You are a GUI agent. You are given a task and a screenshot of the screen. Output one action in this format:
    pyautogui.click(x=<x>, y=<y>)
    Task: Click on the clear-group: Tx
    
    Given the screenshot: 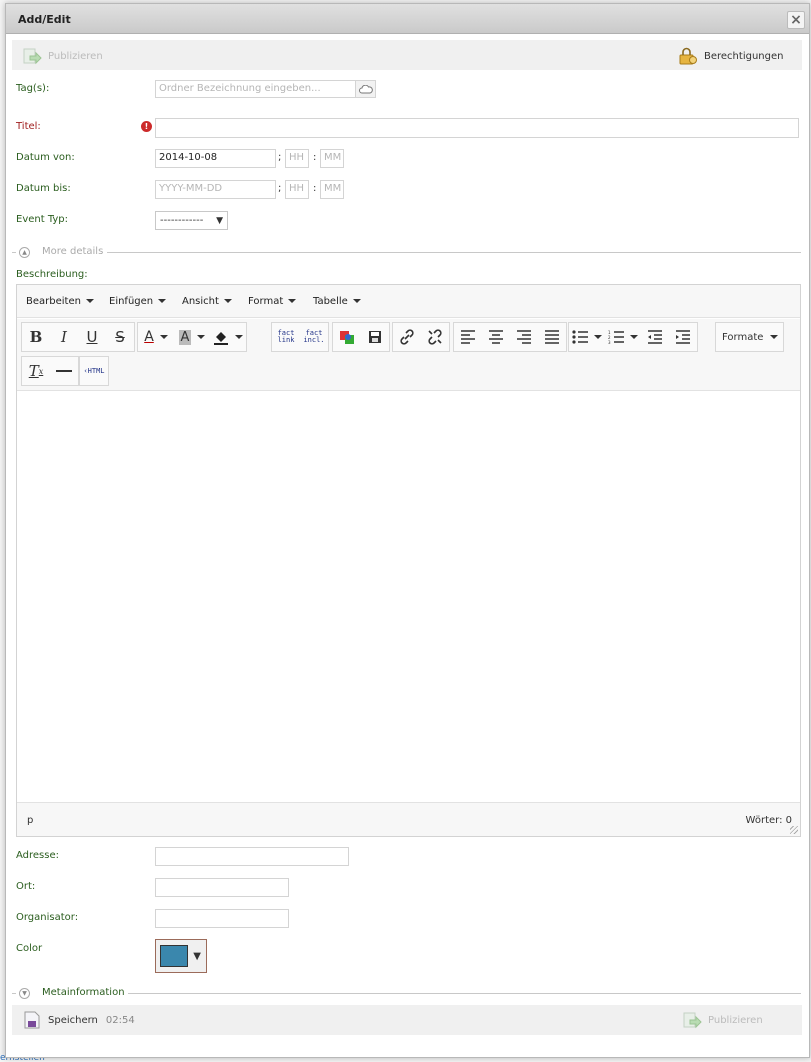 What is the action you would take?
    pyautogui.click(x=50, y=371)
    